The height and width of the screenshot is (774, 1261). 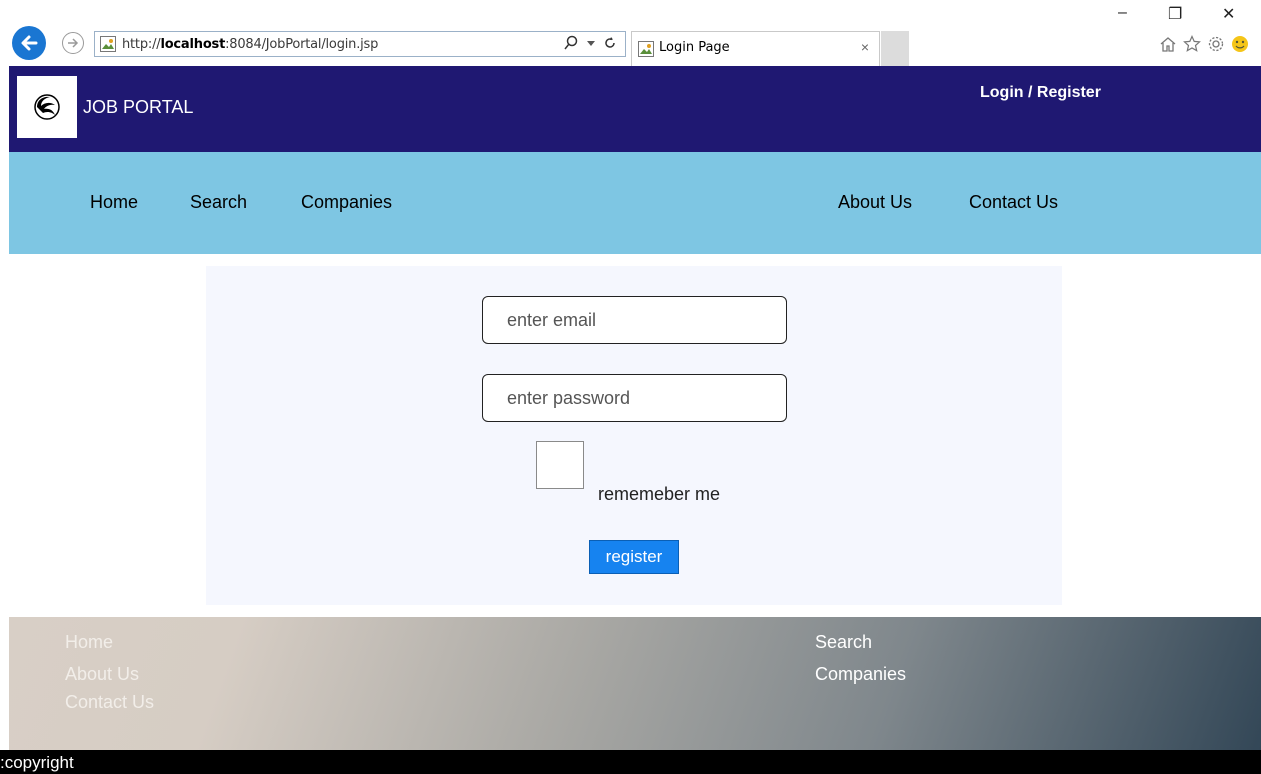 I want to click on tab-close-icon: ×, so click(x=865, y=47).